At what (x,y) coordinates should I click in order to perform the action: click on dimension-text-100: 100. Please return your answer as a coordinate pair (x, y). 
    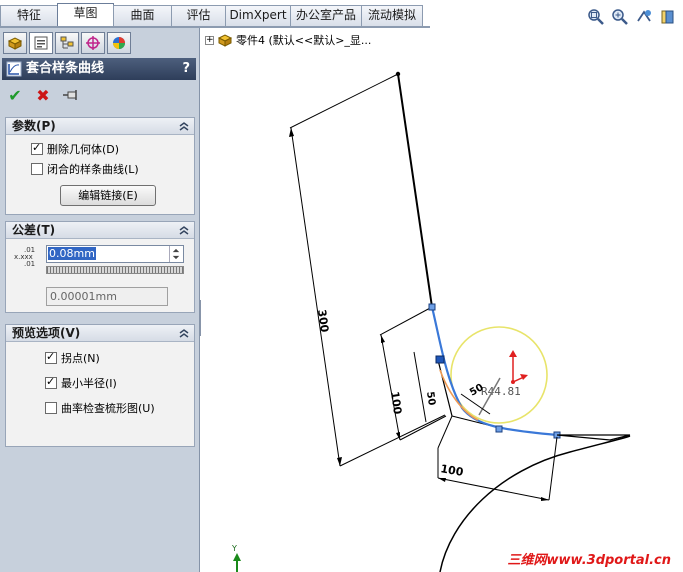
    Looking at the image, I should click on (396, 403).